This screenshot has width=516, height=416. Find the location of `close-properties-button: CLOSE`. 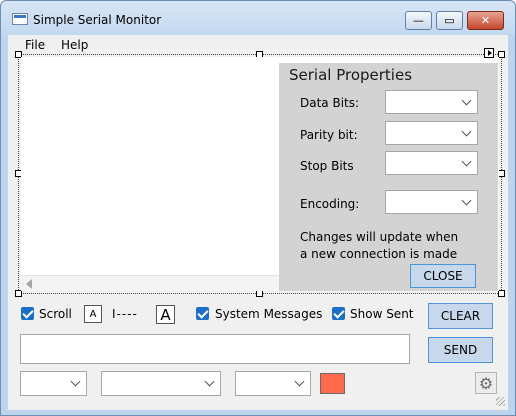

close-properties-button: CLOSE is located at coordinates (443, 276).